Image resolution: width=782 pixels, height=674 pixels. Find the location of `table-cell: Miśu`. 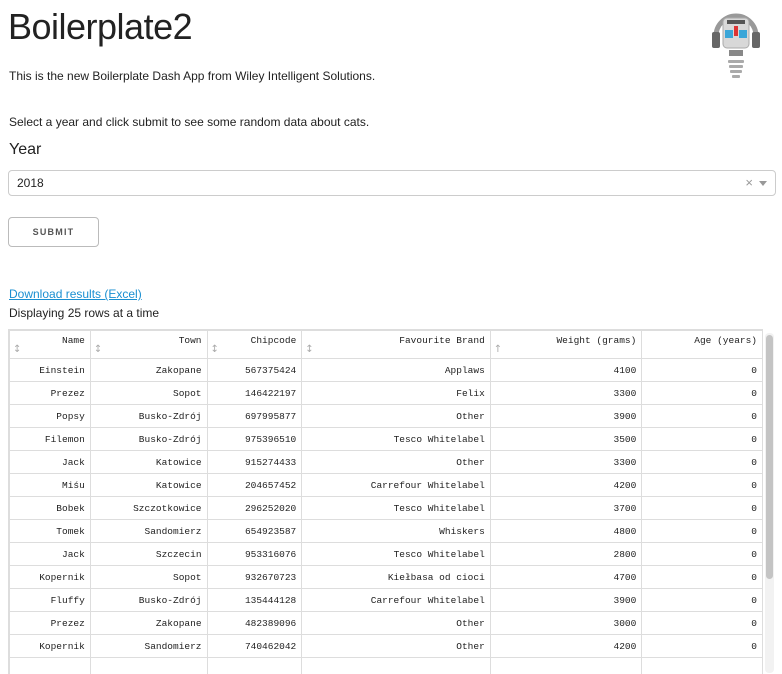

table-cell: Miśu is located at coordinates (50, 485).